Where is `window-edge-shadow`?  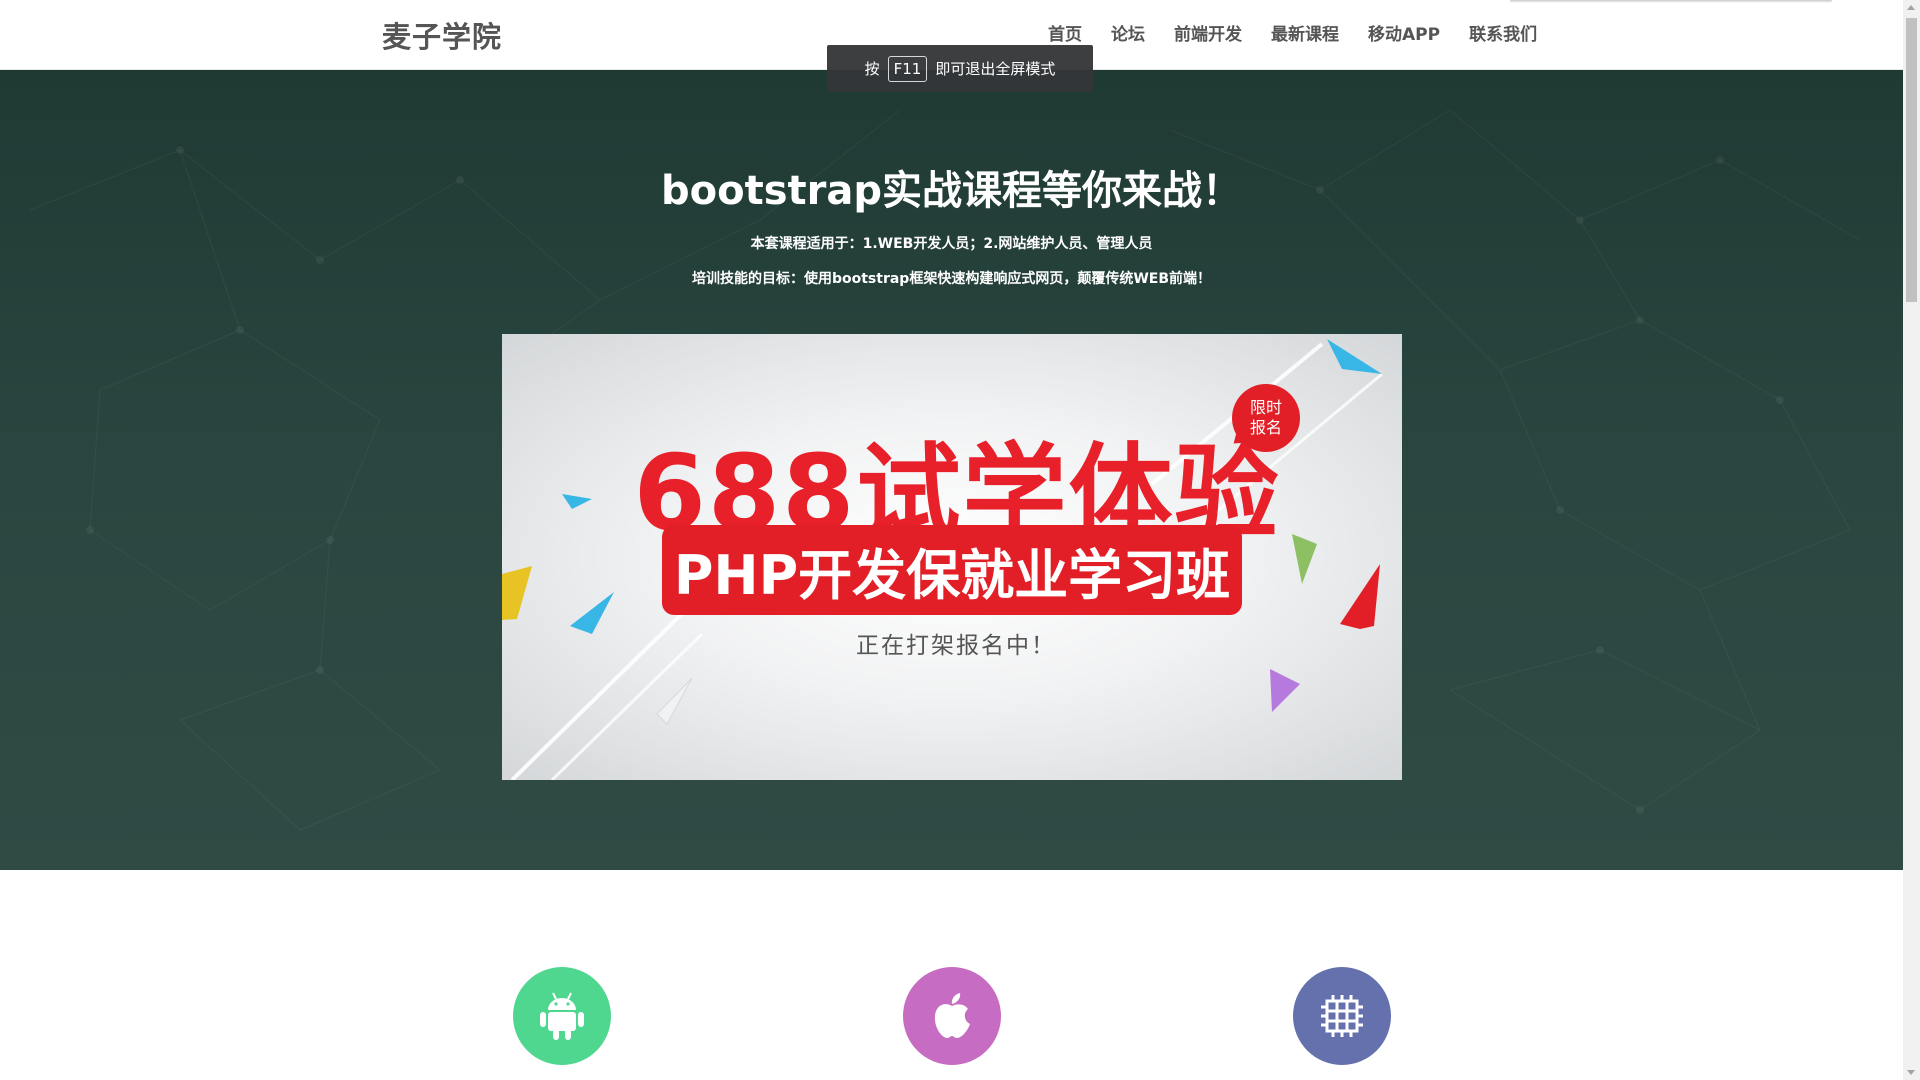 window-edge-shadow is located at coordinates (1671, 1).